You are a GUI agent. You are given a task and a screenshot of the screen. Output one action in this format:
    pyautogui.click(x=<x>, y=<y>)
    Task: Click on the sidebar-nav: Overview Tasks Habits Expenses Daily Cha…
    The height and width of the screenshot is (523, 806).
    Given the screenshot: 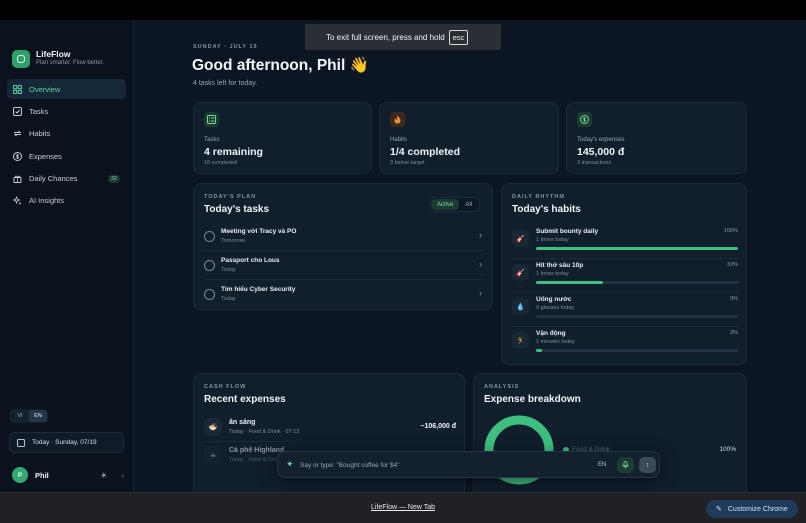 What is the action you would take?
    pyautogui.click(x=66, y=146)
    